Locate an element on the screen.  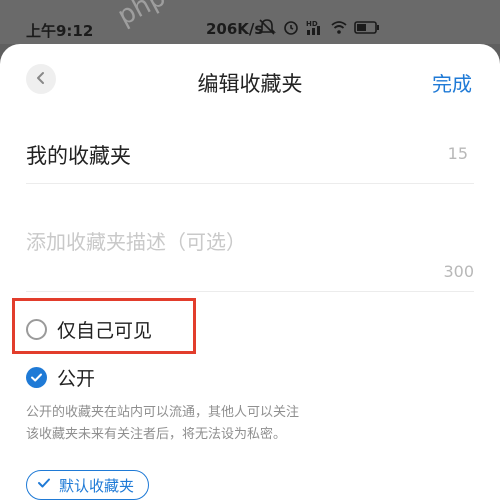
default-folder-label: 默认收藏夹 is located at coordinates (97, 485).